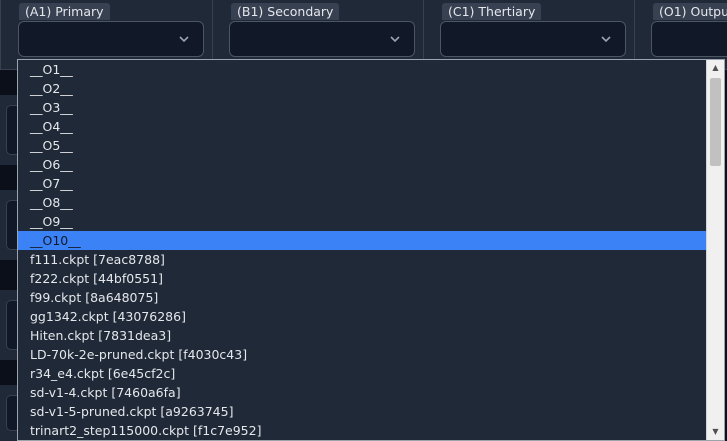 This screenshot has width=727, height=441. Describe the element at coordinates (362, 335) in the screenshot. I see `model-option: Hiten.ckpt [7831dea3]` at that location.